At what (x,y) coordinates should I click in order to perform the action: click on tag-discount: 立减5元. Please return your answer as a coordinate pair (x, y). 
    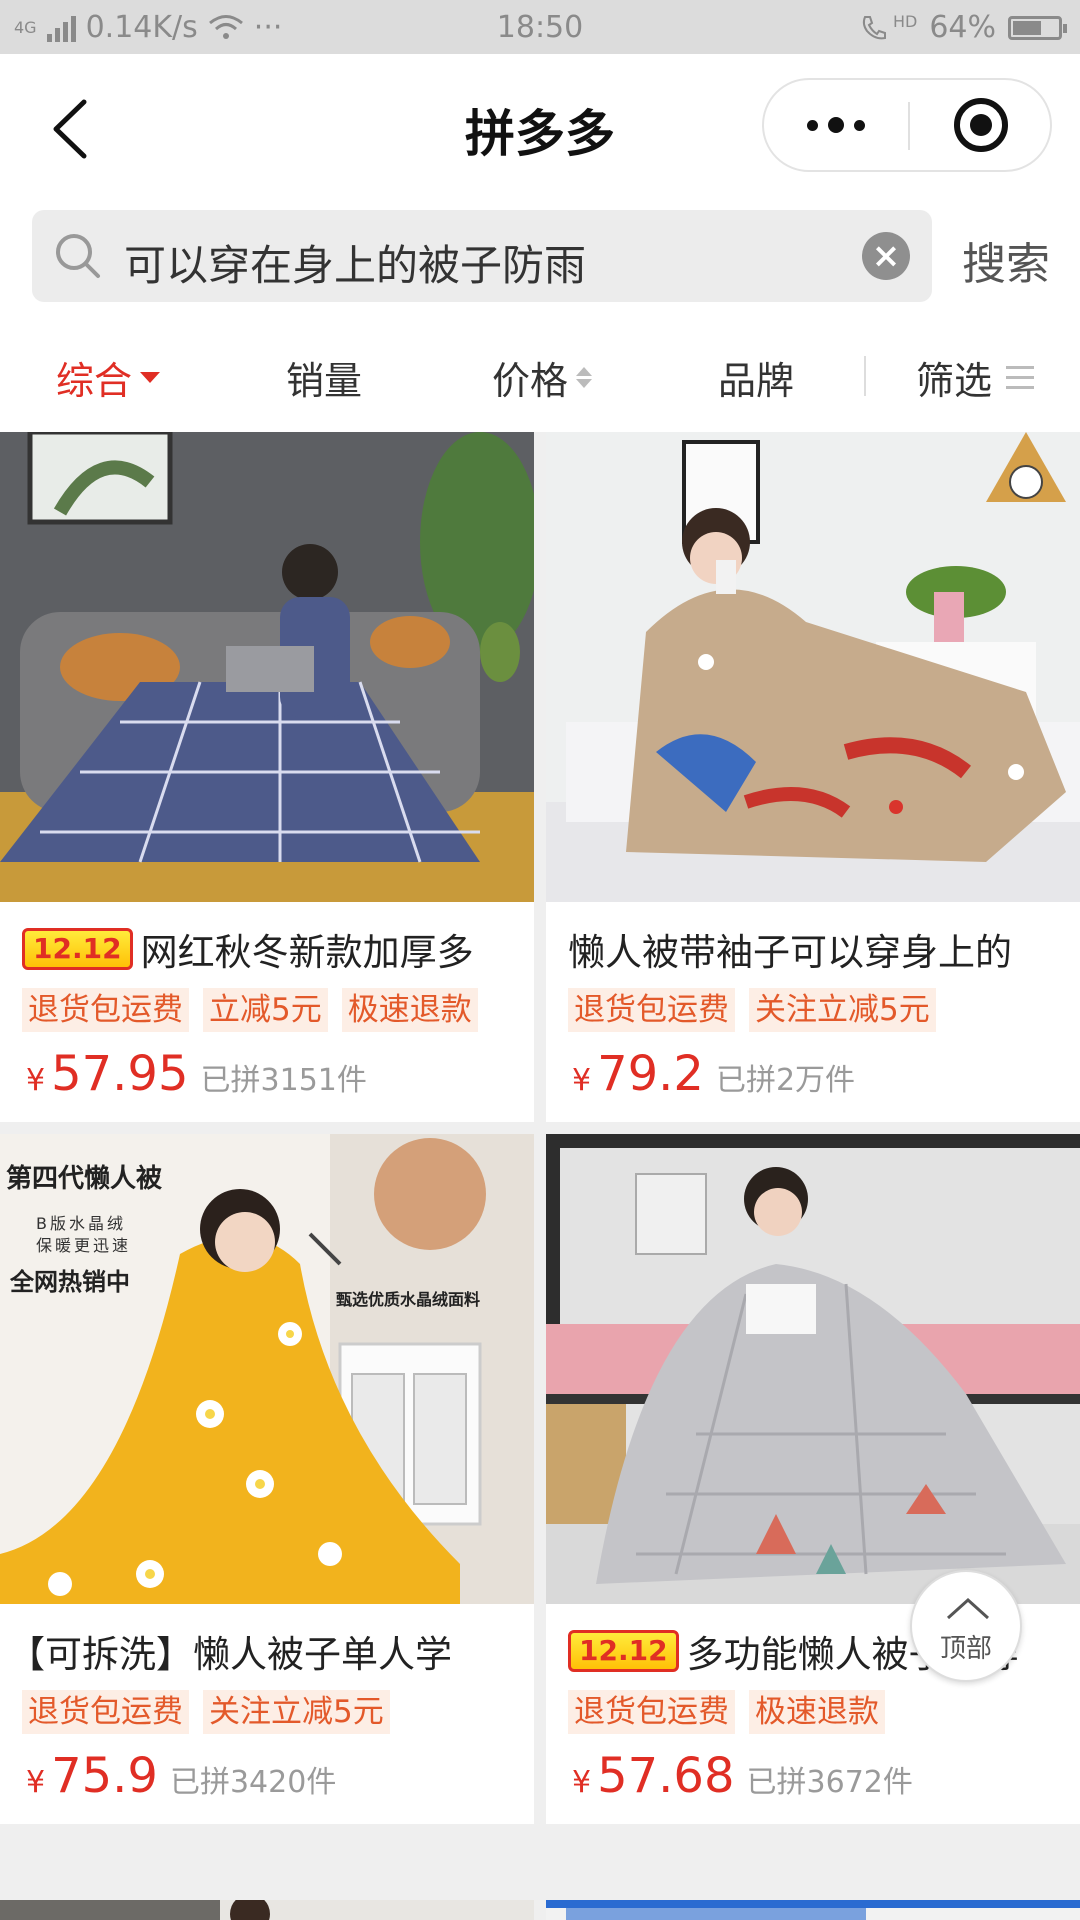
    Looking at the image, I should click on (265, 1010).